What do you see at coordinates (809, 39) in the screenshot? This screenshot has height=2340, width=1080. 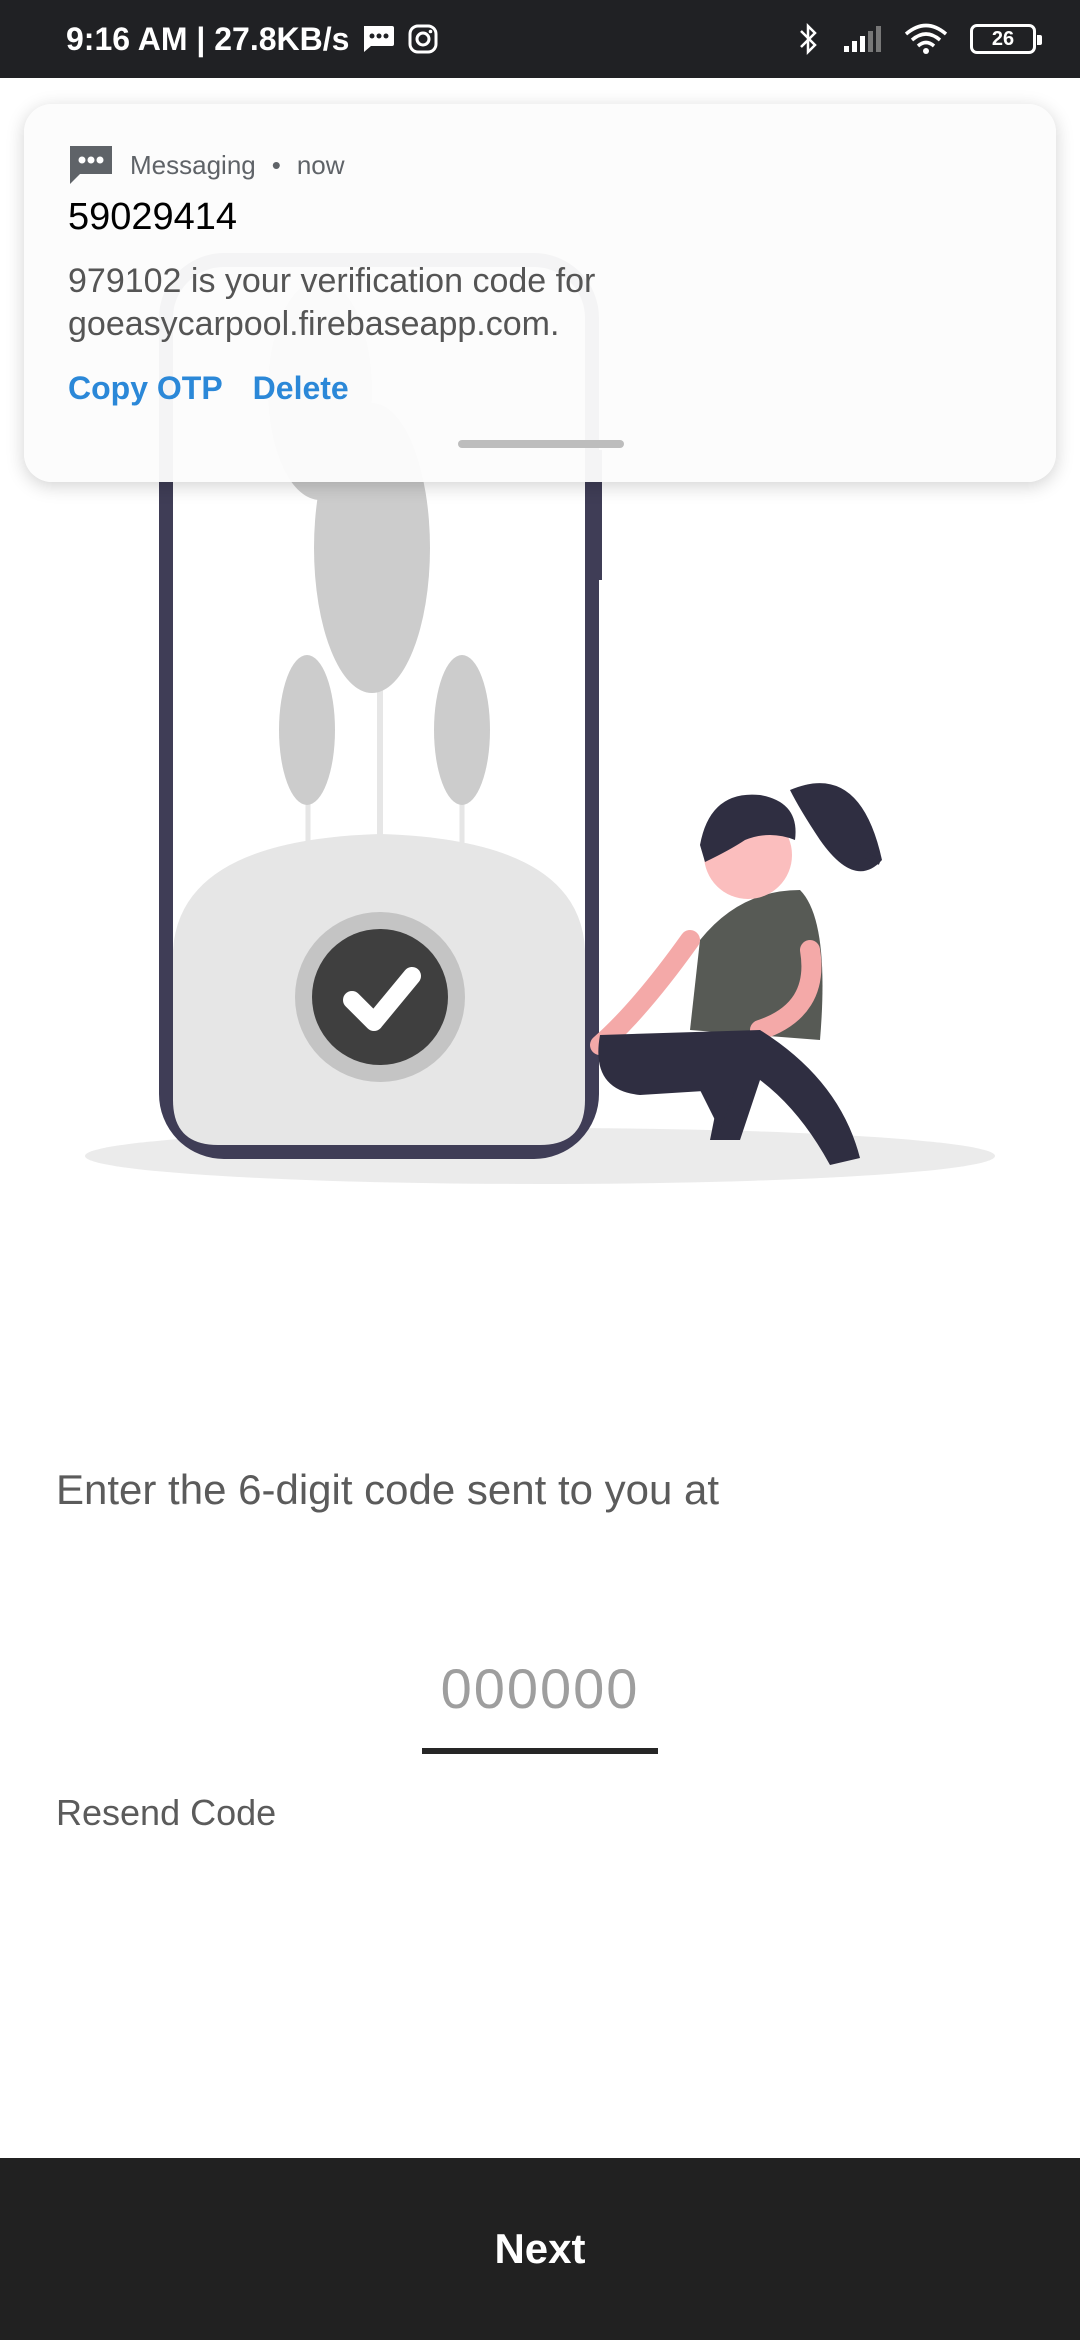 I see `bluetooth-icon` at bounding box center [809, 39].